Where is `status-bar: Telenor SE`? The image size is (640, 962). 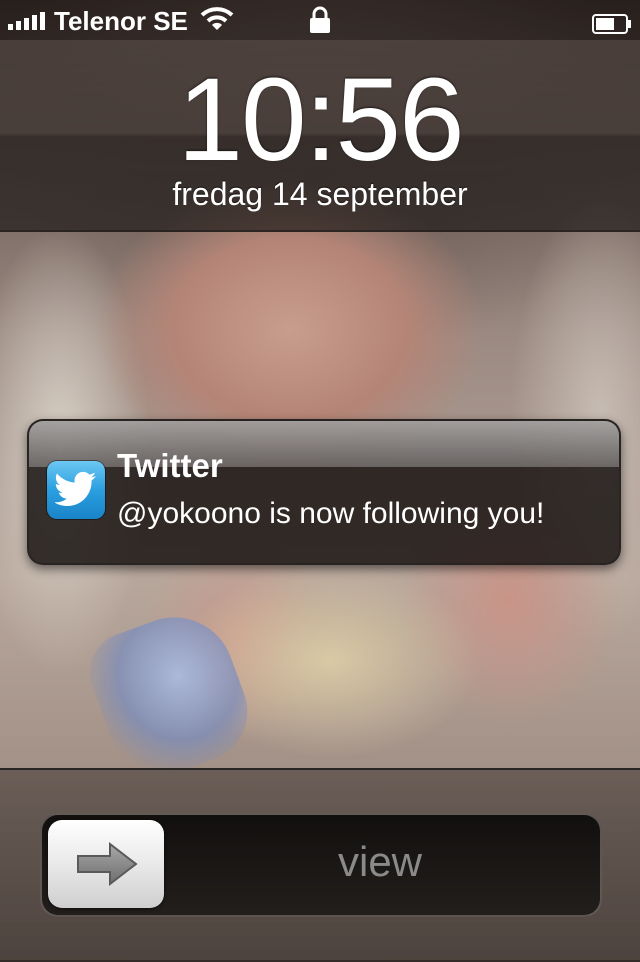 status-bar: Telenor SE is located at coordinates (320, 20).